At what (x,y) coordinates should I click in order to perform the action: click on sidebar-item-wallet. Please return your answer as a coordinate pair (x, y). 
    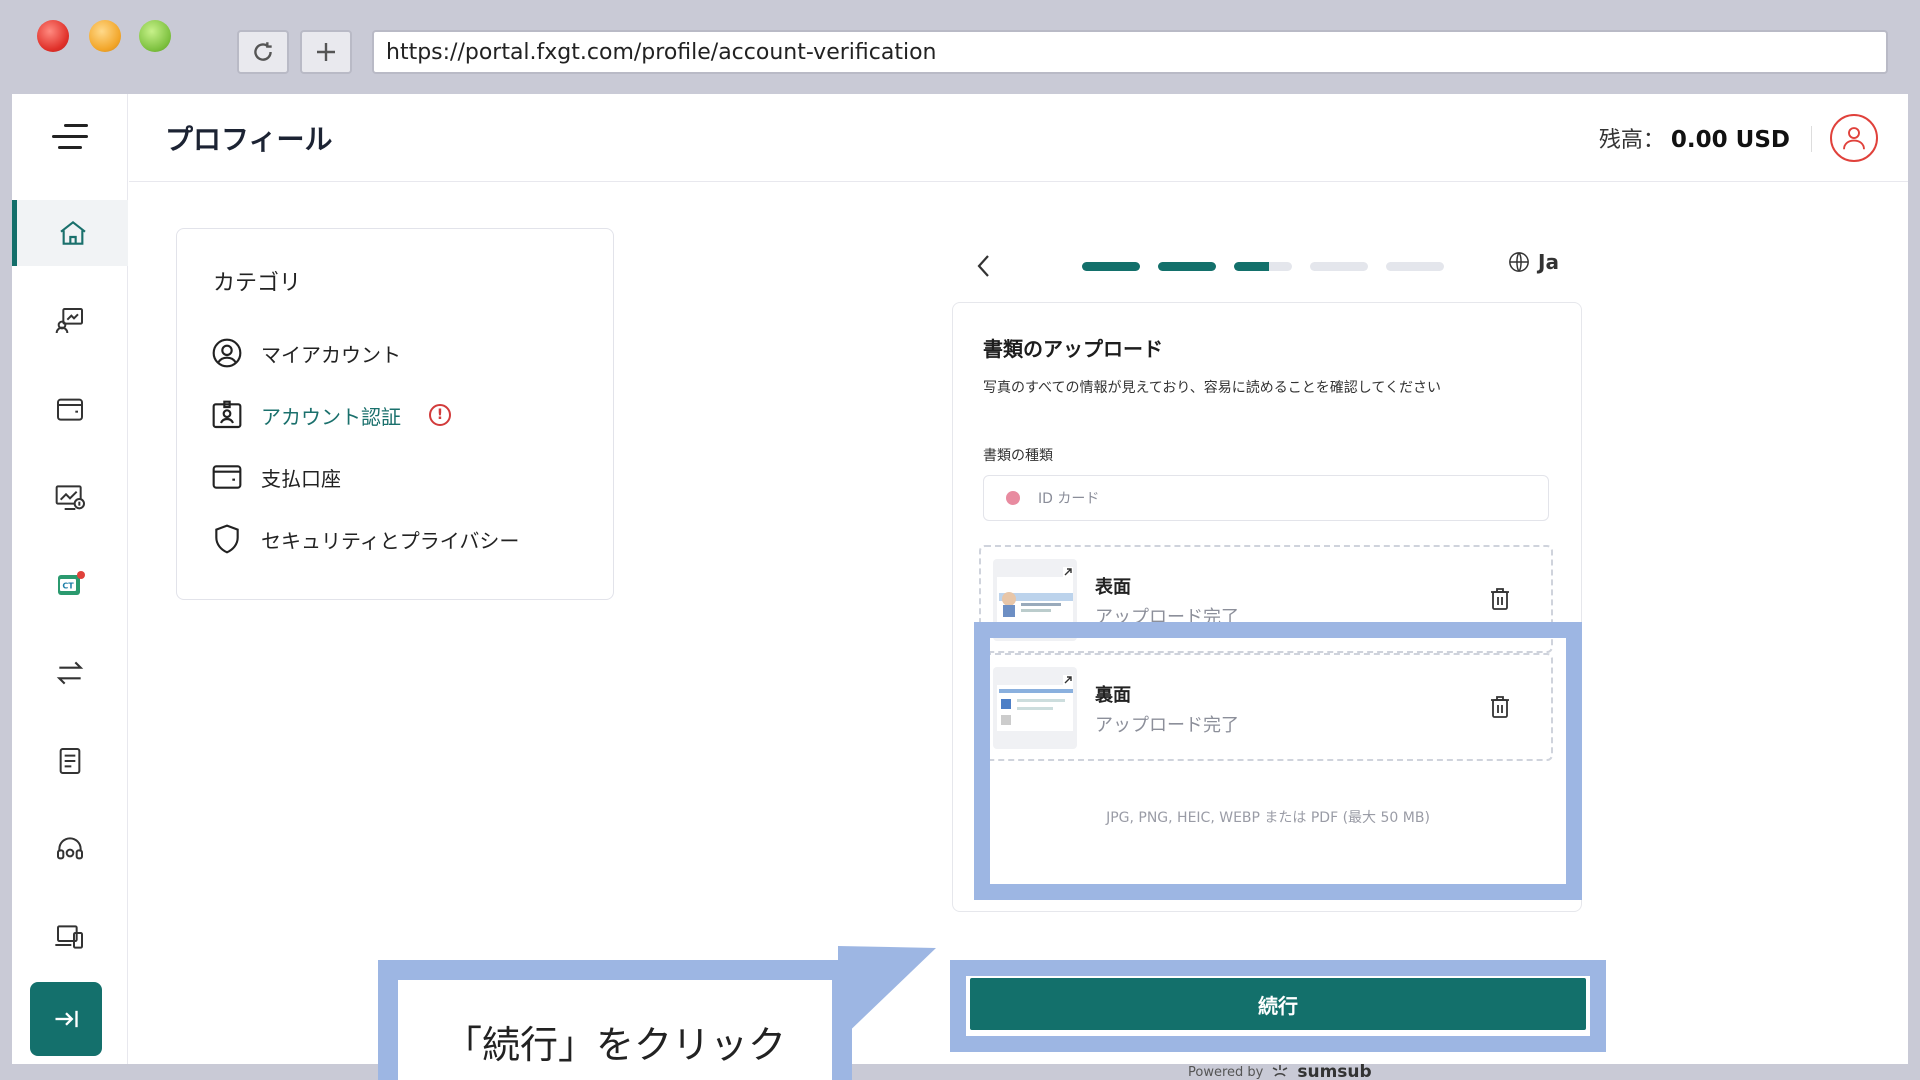
    Looking at the image, I should click on (70, 409).